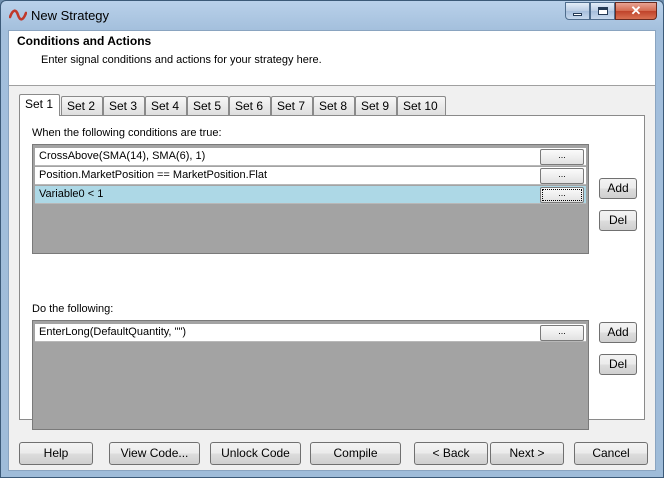 Image resolution: width=664 pixels, height=478 pixels. Describe the element at coordinates (18, 15) in the screenshot. I see `ninja-wave-icon` at that location.